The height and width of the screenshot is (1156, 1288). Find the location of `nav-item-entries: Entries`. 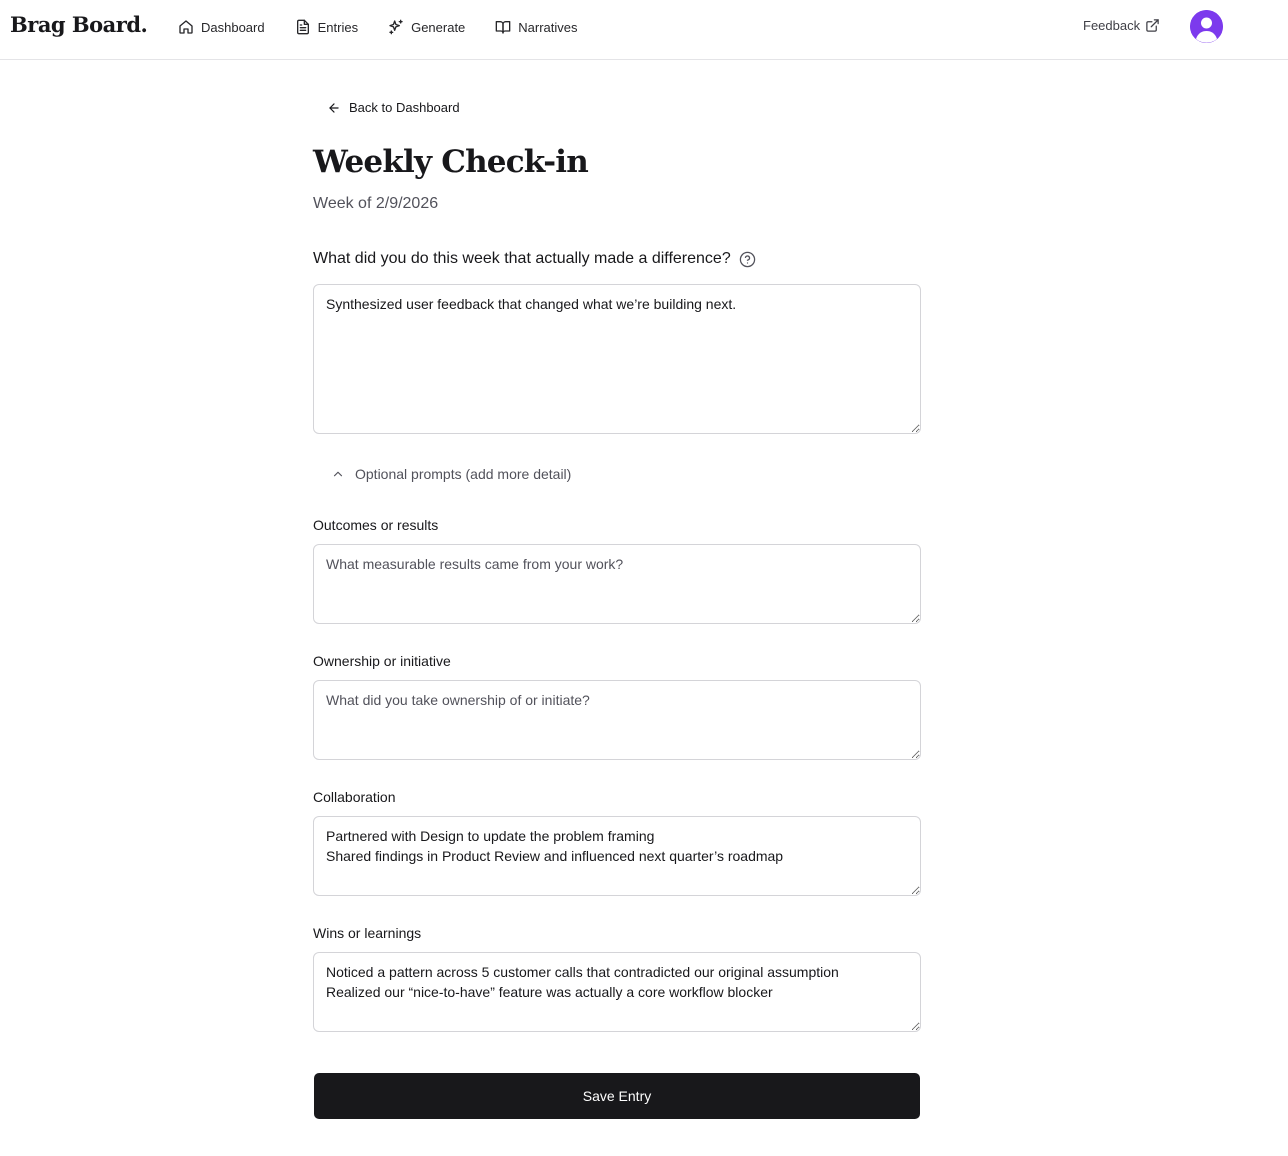

nav-item-entries: Entries is located at coordinates (326, 27).